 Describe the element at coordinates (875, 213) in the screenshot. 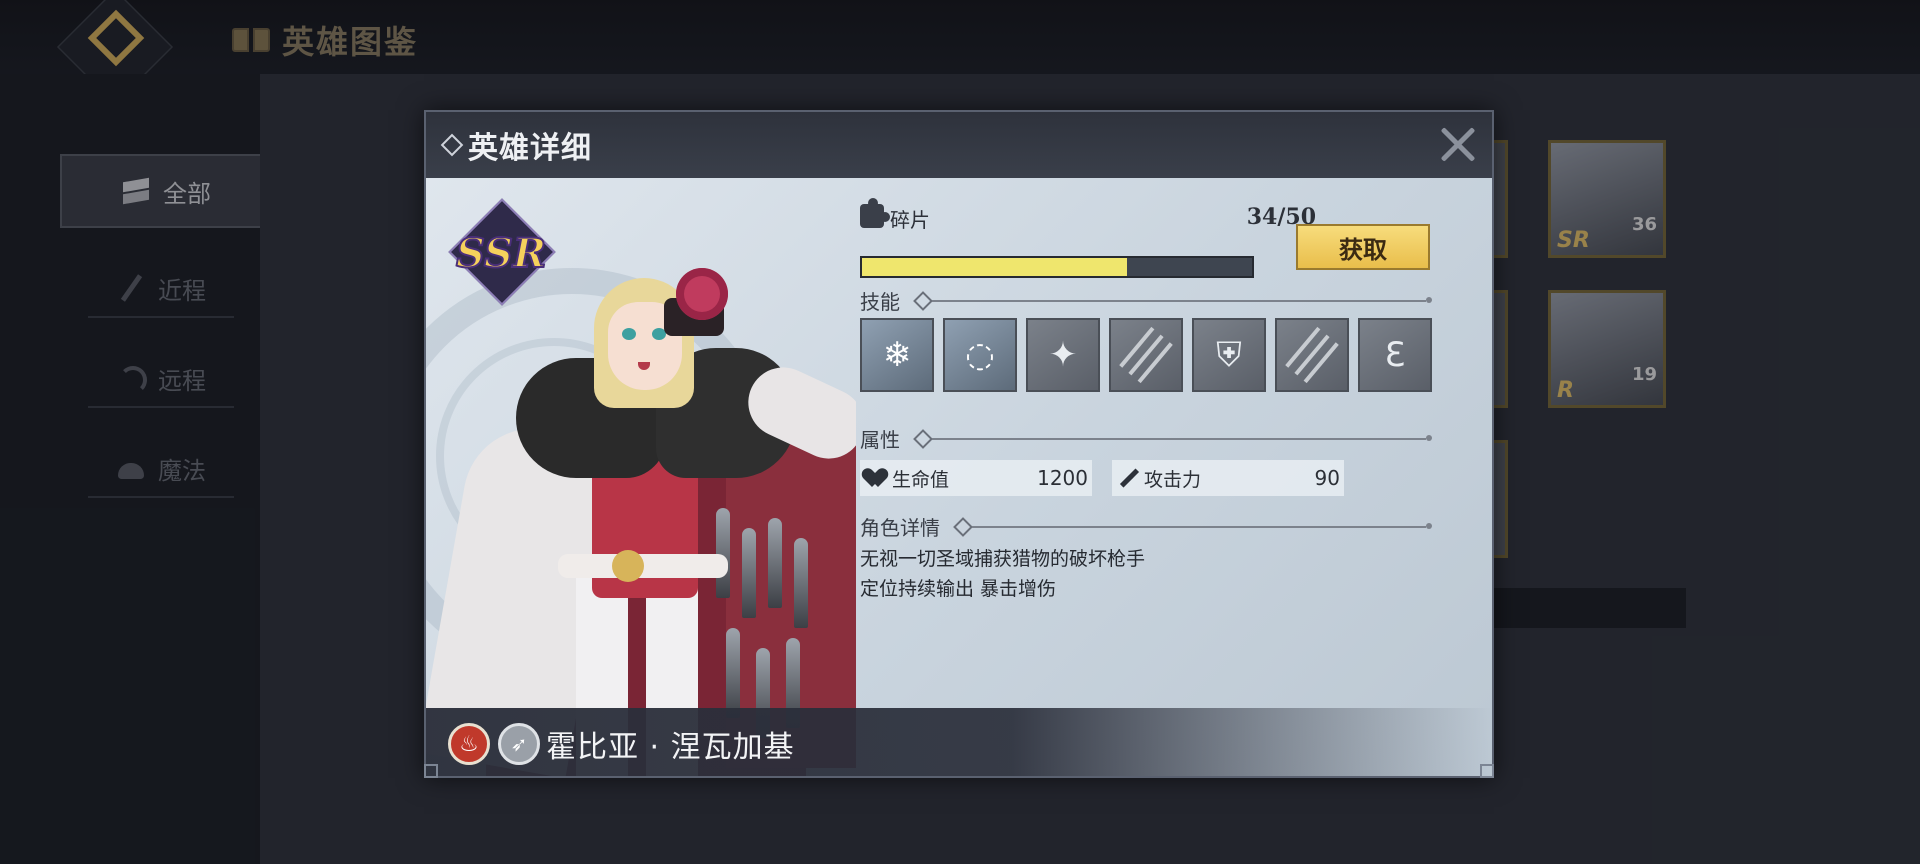

I see `puzzle-piece-icon` at that location.